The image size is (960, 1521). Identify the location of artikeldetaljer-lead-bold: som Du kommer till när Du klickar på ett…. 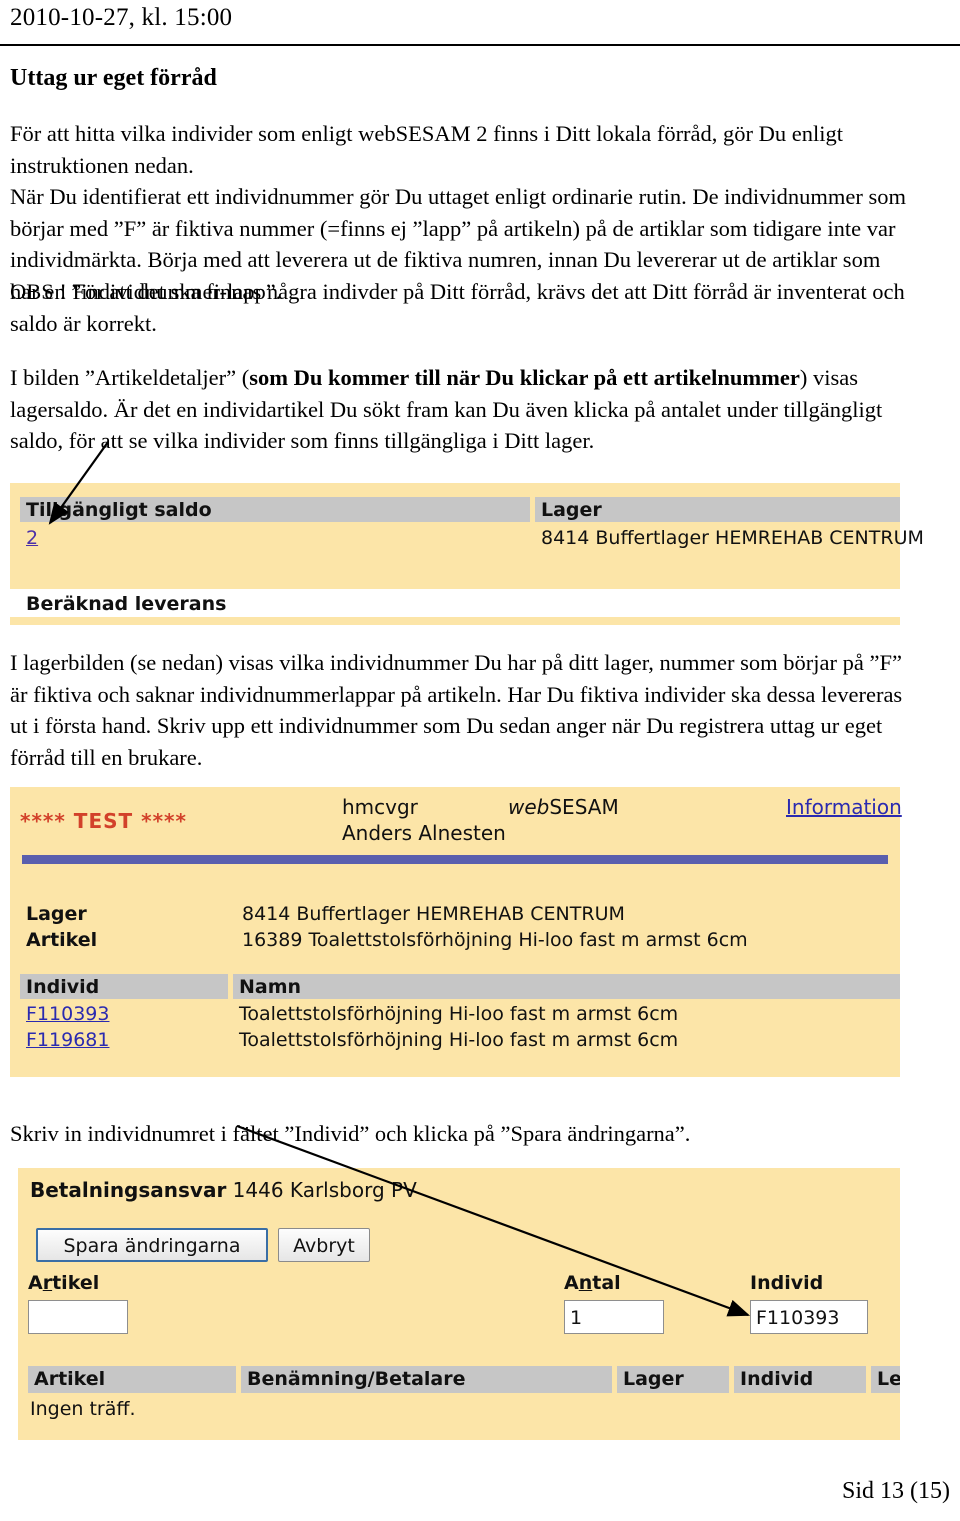
(524, 377).